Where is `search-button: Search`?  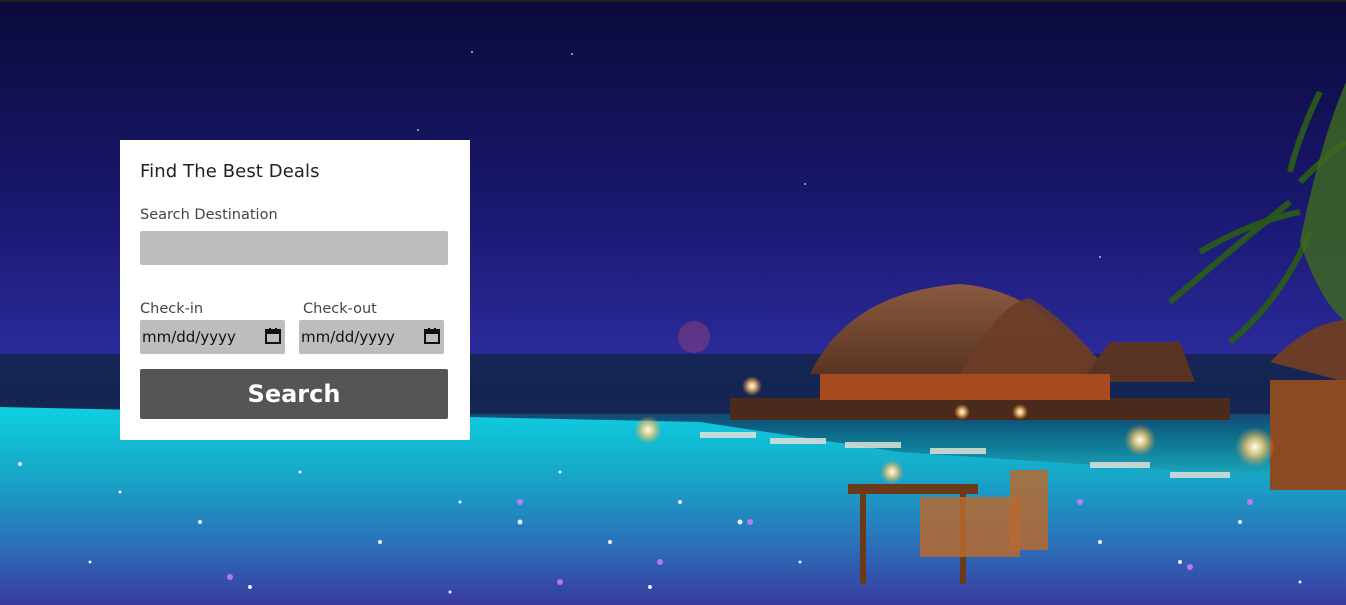
search-button: Search is located at coordinates (294, 394).